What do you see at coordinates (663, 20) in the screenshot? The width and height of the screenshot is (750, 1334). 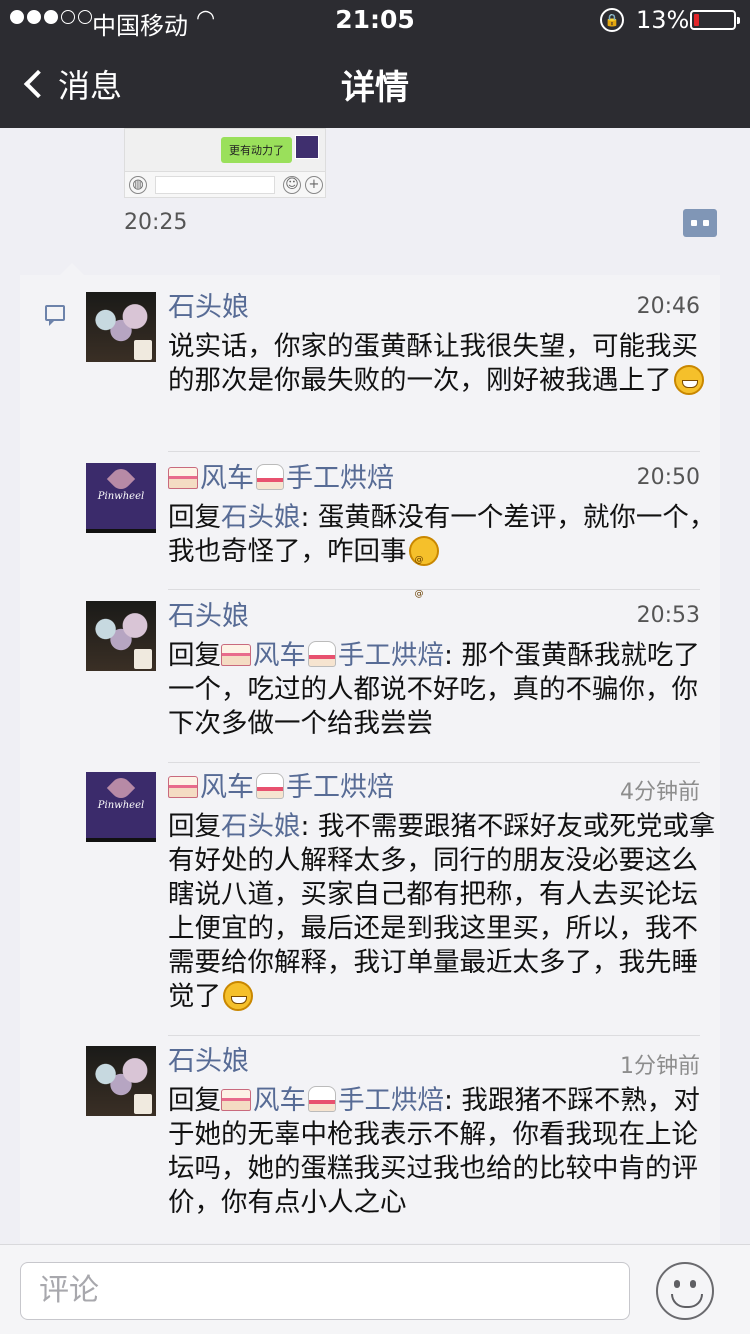 I see `battery-percent: 13%` at bounding box center [663, 20].